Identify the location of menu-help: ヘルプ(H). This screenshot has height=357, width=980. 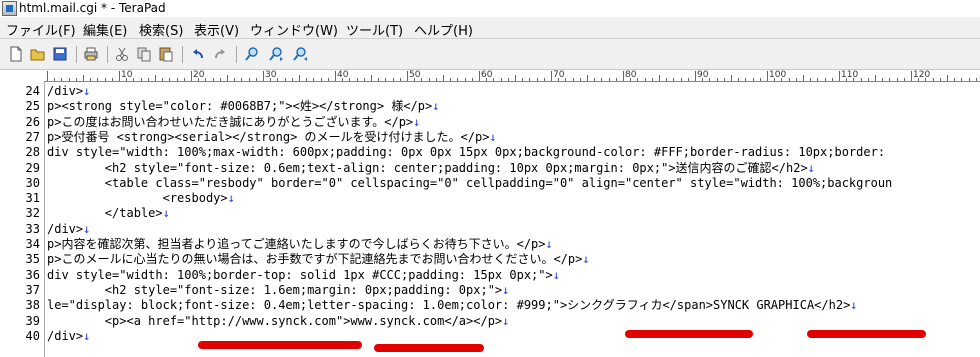
(443, 29).